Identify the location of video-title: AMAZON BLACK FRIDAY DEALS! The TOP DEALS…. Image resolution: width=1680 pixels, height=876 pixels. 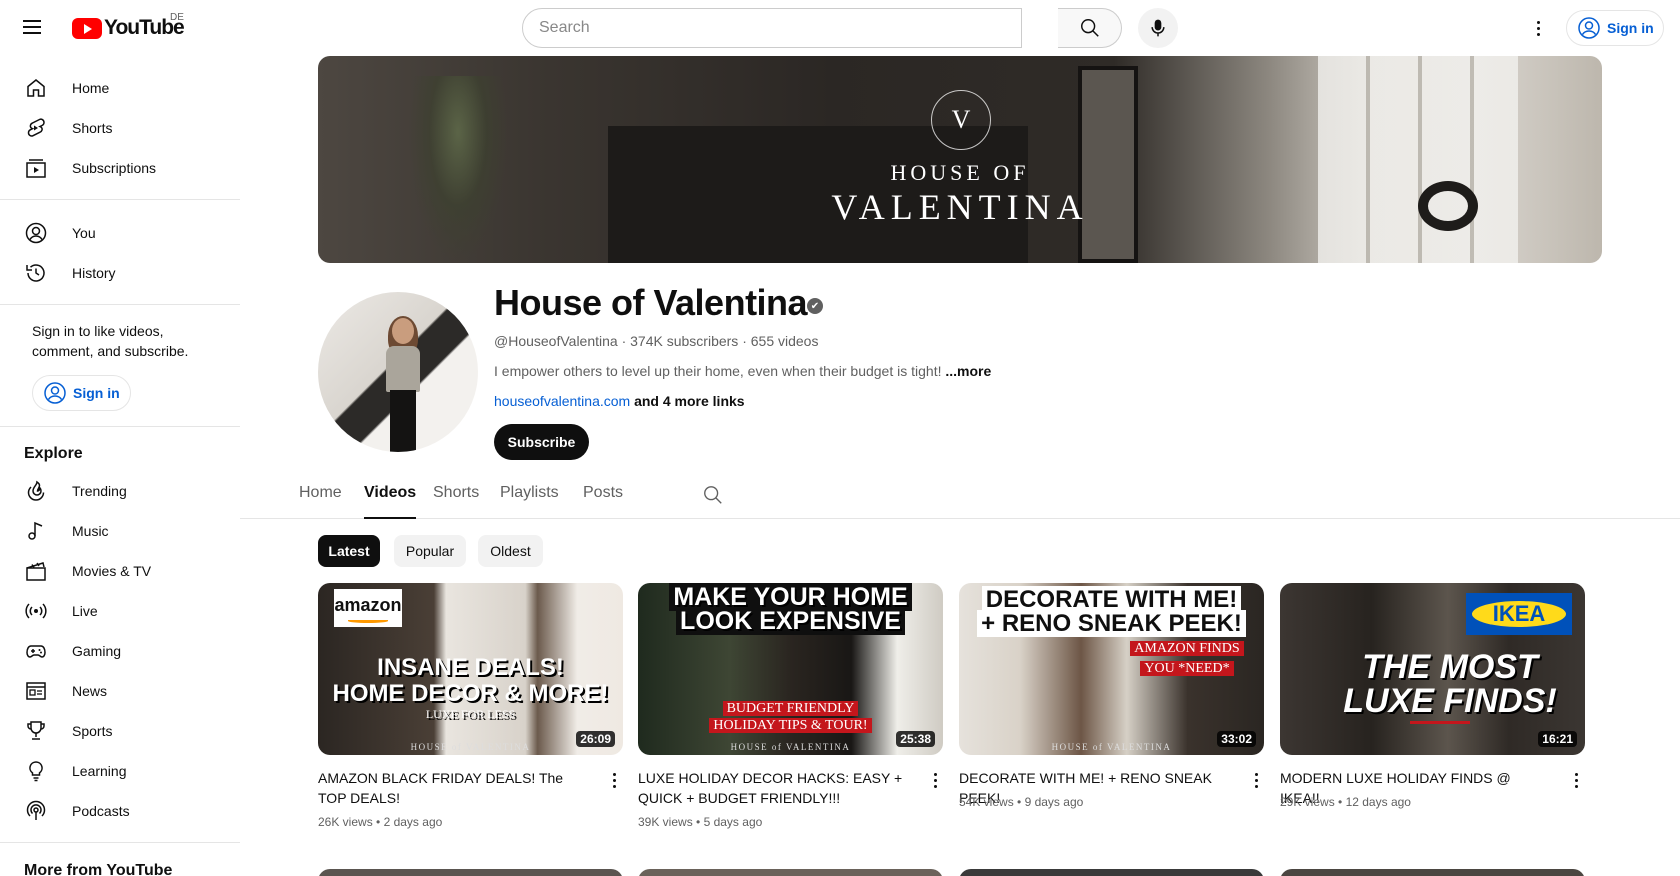
(450, 788).